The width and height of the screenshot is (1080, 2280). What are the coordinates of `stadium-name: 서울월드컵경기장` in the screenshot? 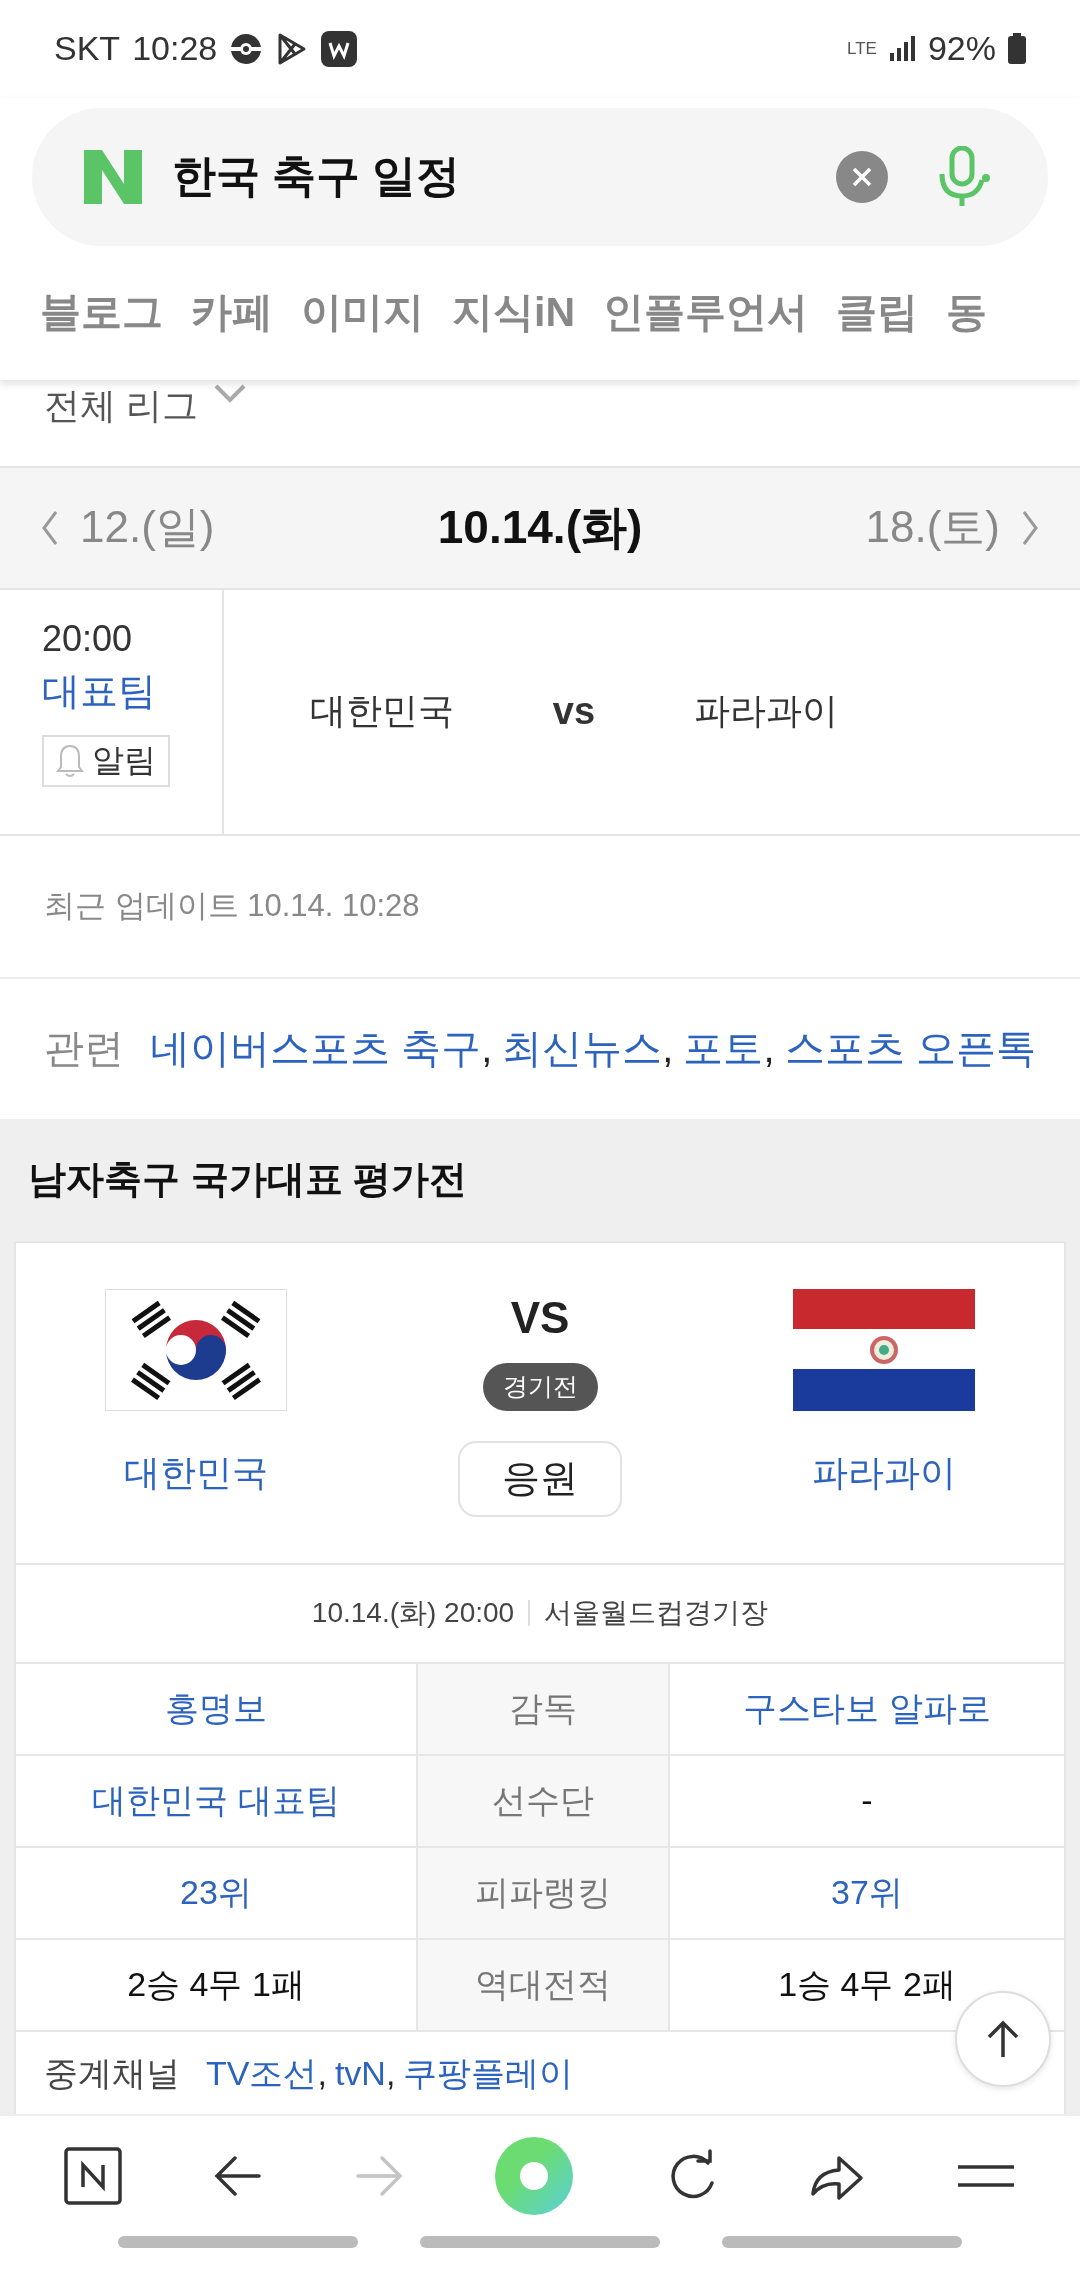 It's located at (656, 1613).